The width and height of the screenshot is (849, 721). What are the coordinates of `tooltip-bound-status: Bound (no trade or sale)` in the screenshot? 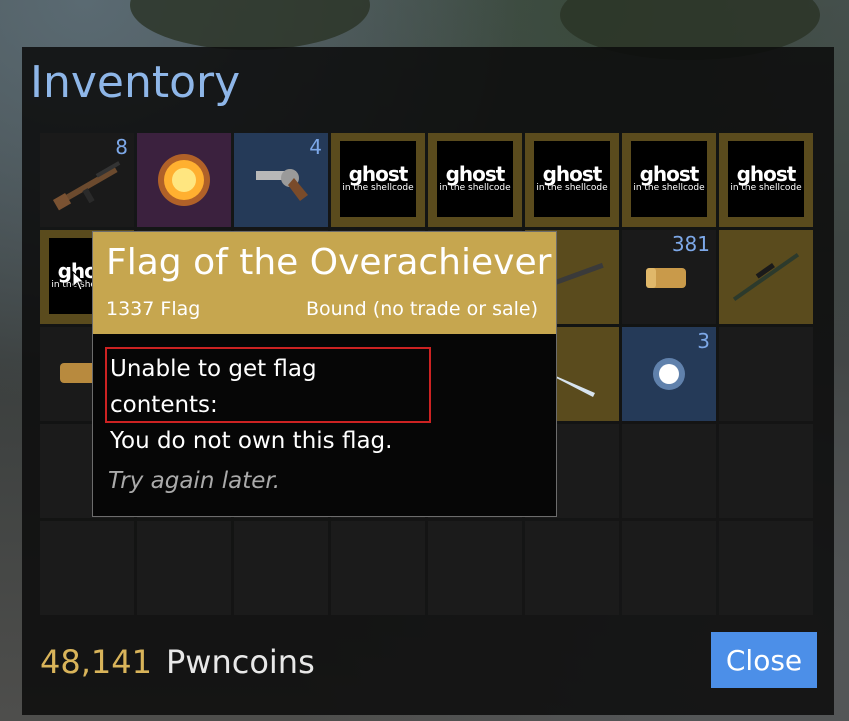 It's located at (421, 309).